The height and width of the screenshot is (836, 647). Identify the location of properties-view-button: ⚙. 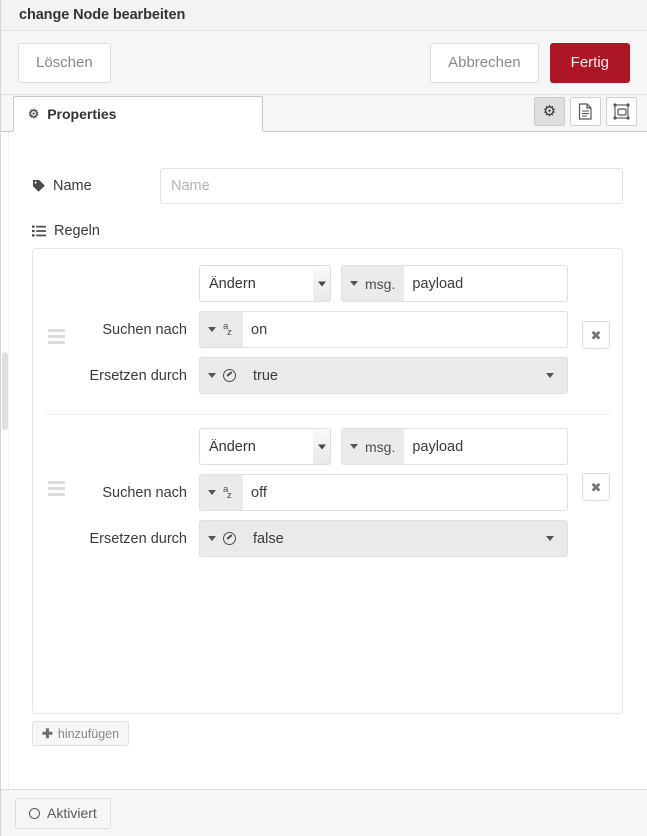
(549, 111).